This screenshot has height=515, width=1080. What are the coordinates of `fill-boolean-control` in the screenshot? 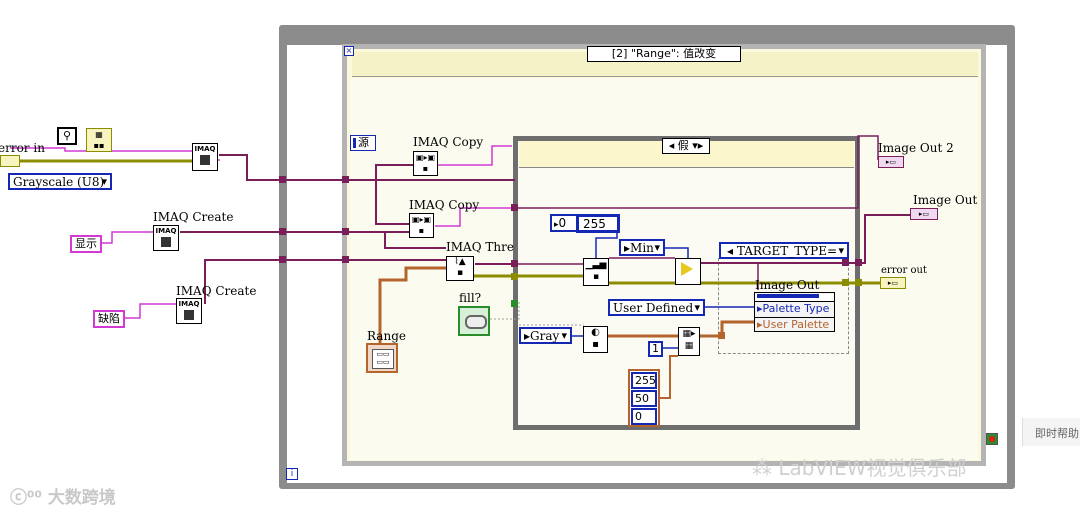 It's located at (474, 321).